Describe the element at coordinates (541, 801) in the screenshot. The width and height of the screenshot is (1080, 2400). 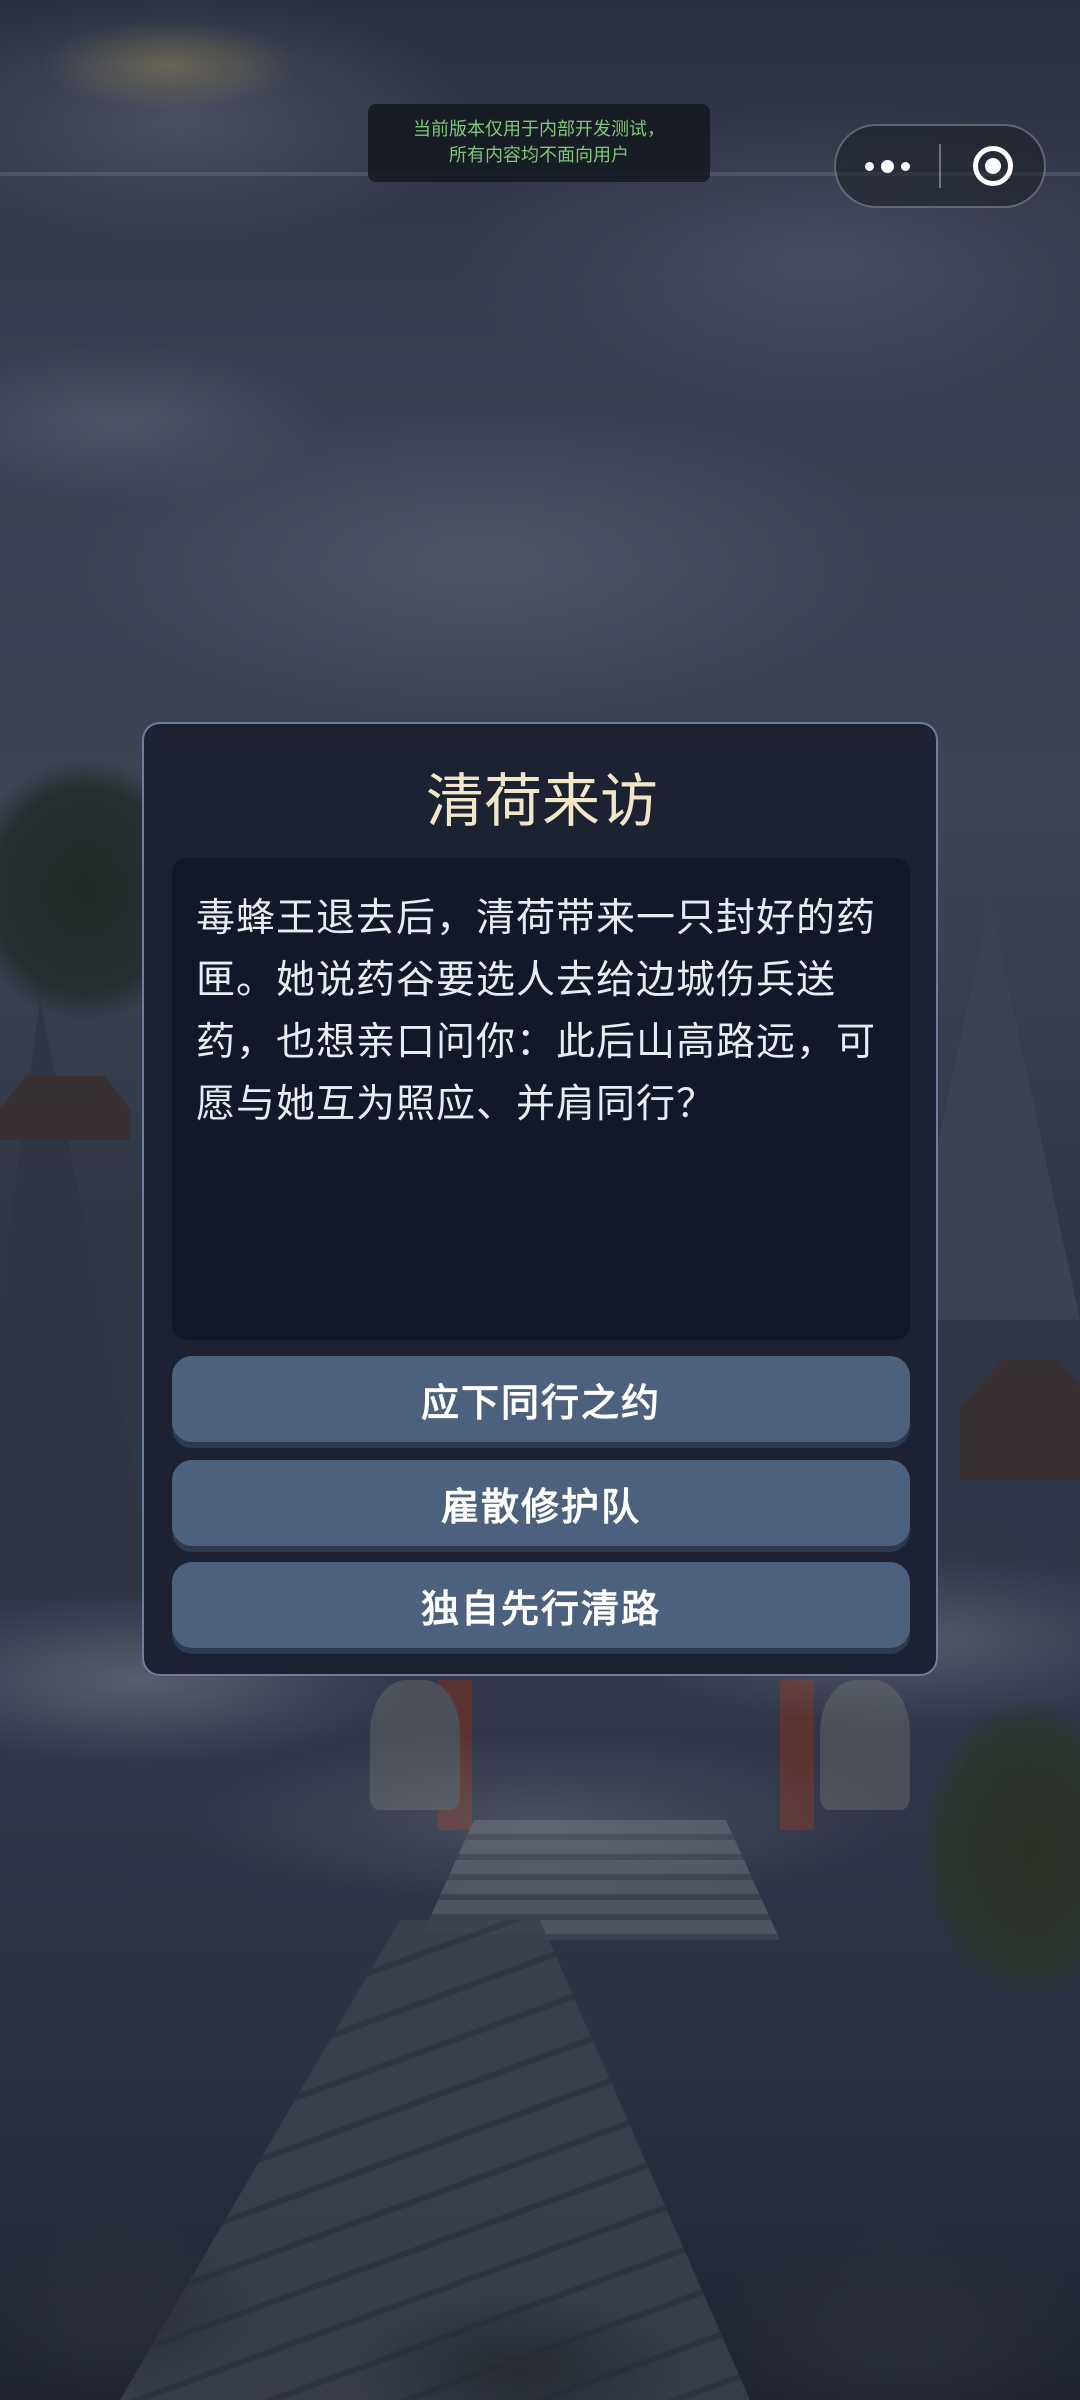
I see `dialog-title: 清荷来访` at that location.